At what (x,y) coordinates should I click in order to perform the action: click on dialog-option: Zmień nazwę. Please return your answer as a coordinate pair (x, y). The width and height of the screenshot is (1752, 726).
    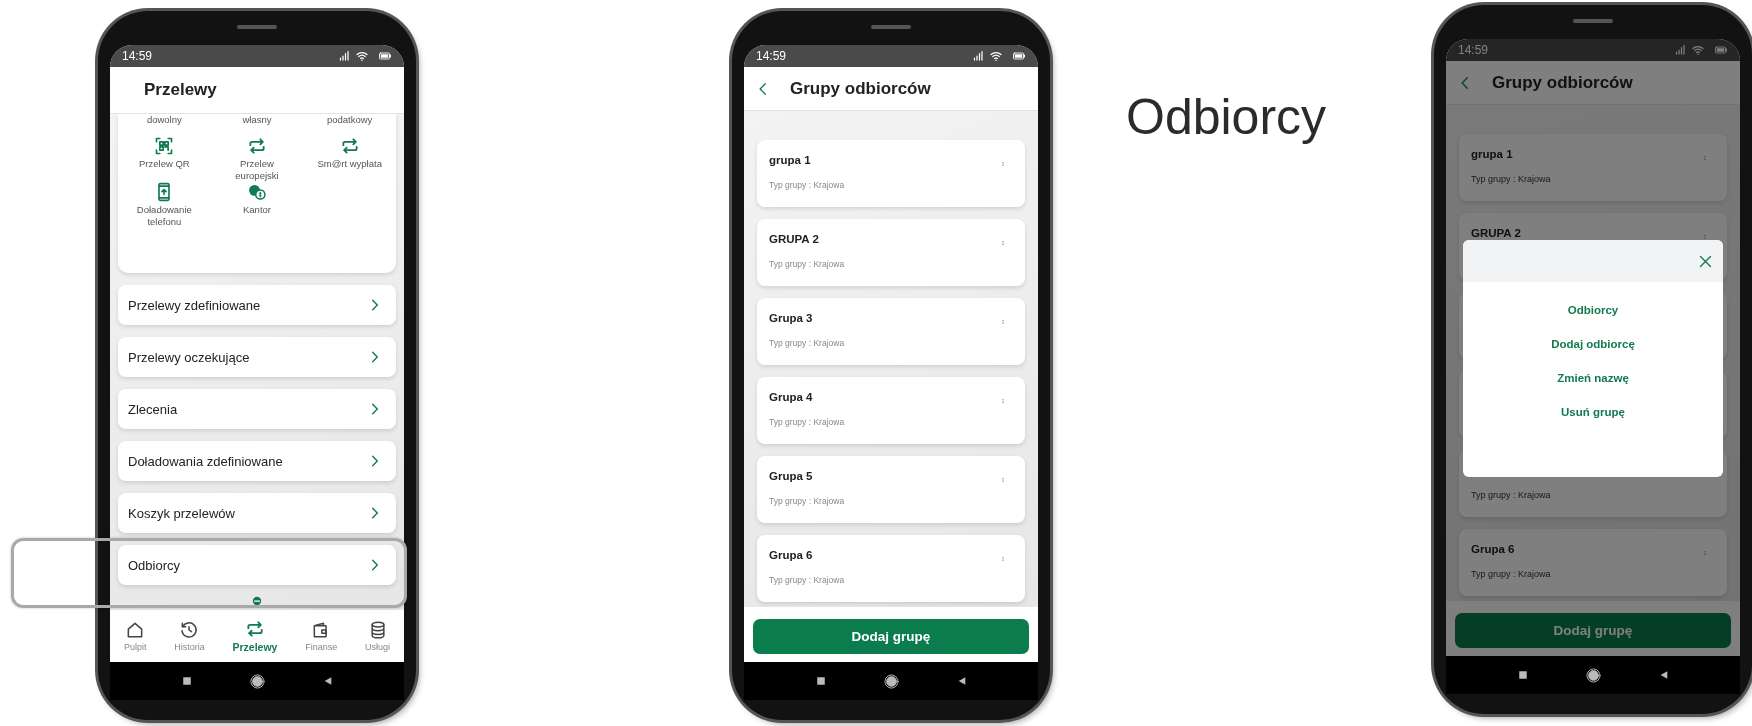
    Looking at the image, I should click on (1593, 378).